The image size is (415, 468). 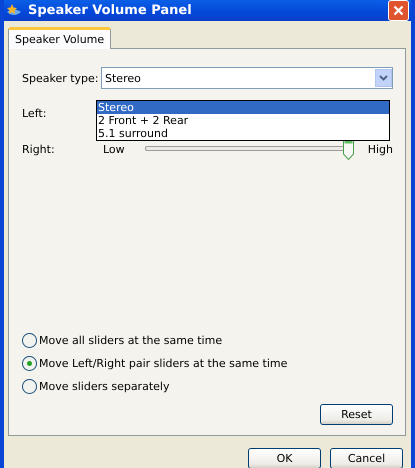 I want to click on window-title: Speaker Volume Panel, so click(x=110, y=10).